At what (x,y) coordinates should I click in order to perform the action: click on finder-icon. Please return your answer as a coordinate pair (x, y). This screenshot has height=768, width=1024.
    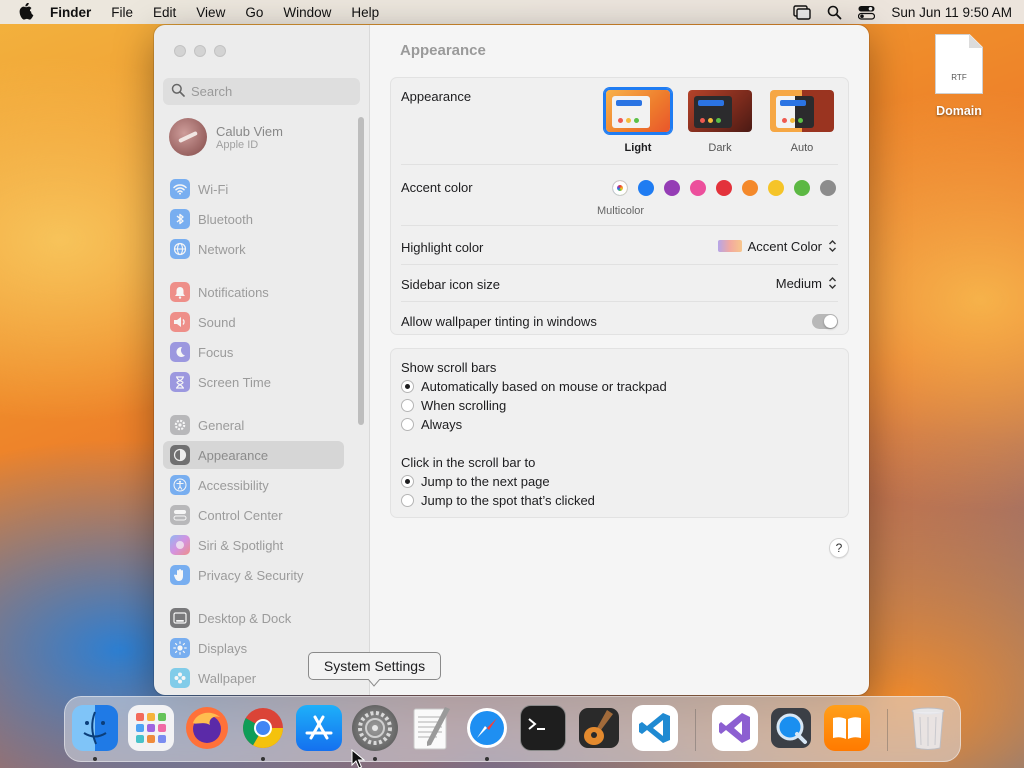
    Looking at the image, I should click on (95, 728).